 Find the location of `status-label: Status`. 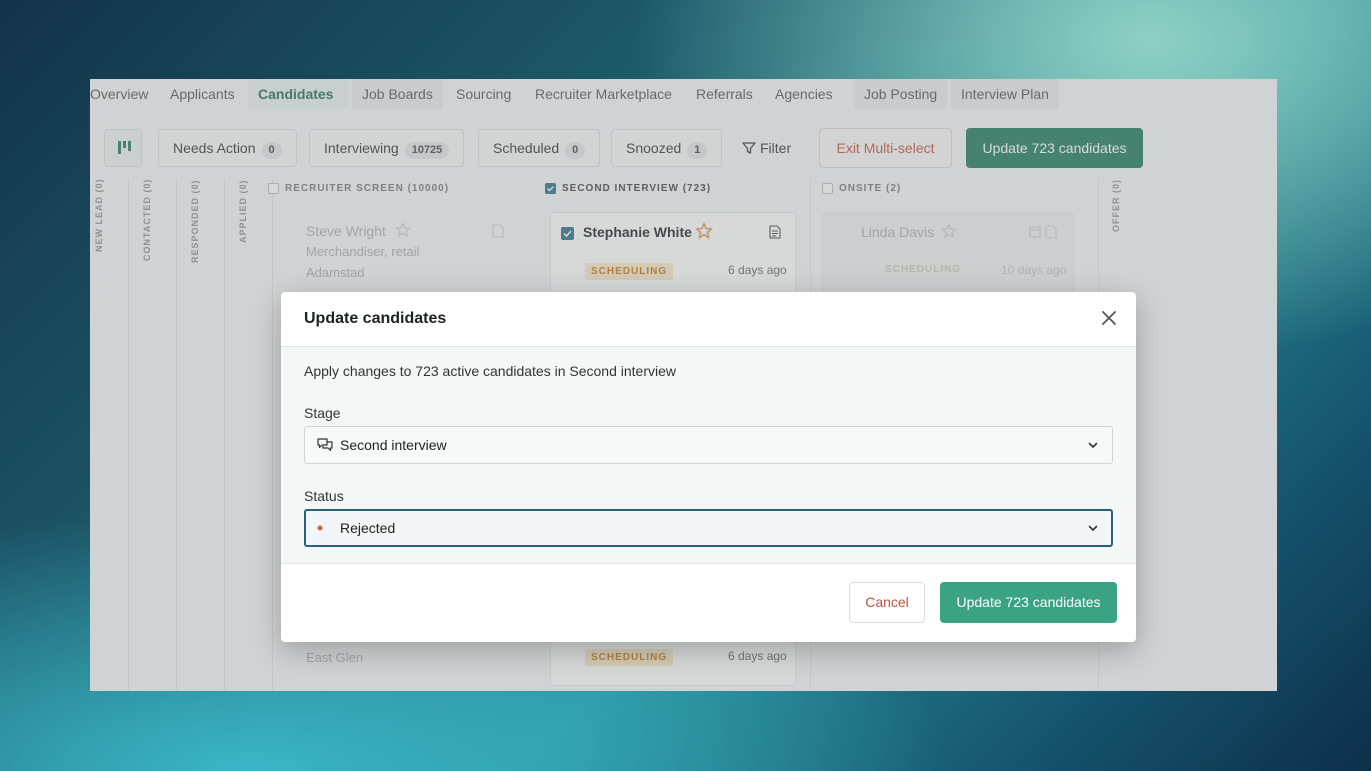

status-label: Status is located at coordinates (324, 496).